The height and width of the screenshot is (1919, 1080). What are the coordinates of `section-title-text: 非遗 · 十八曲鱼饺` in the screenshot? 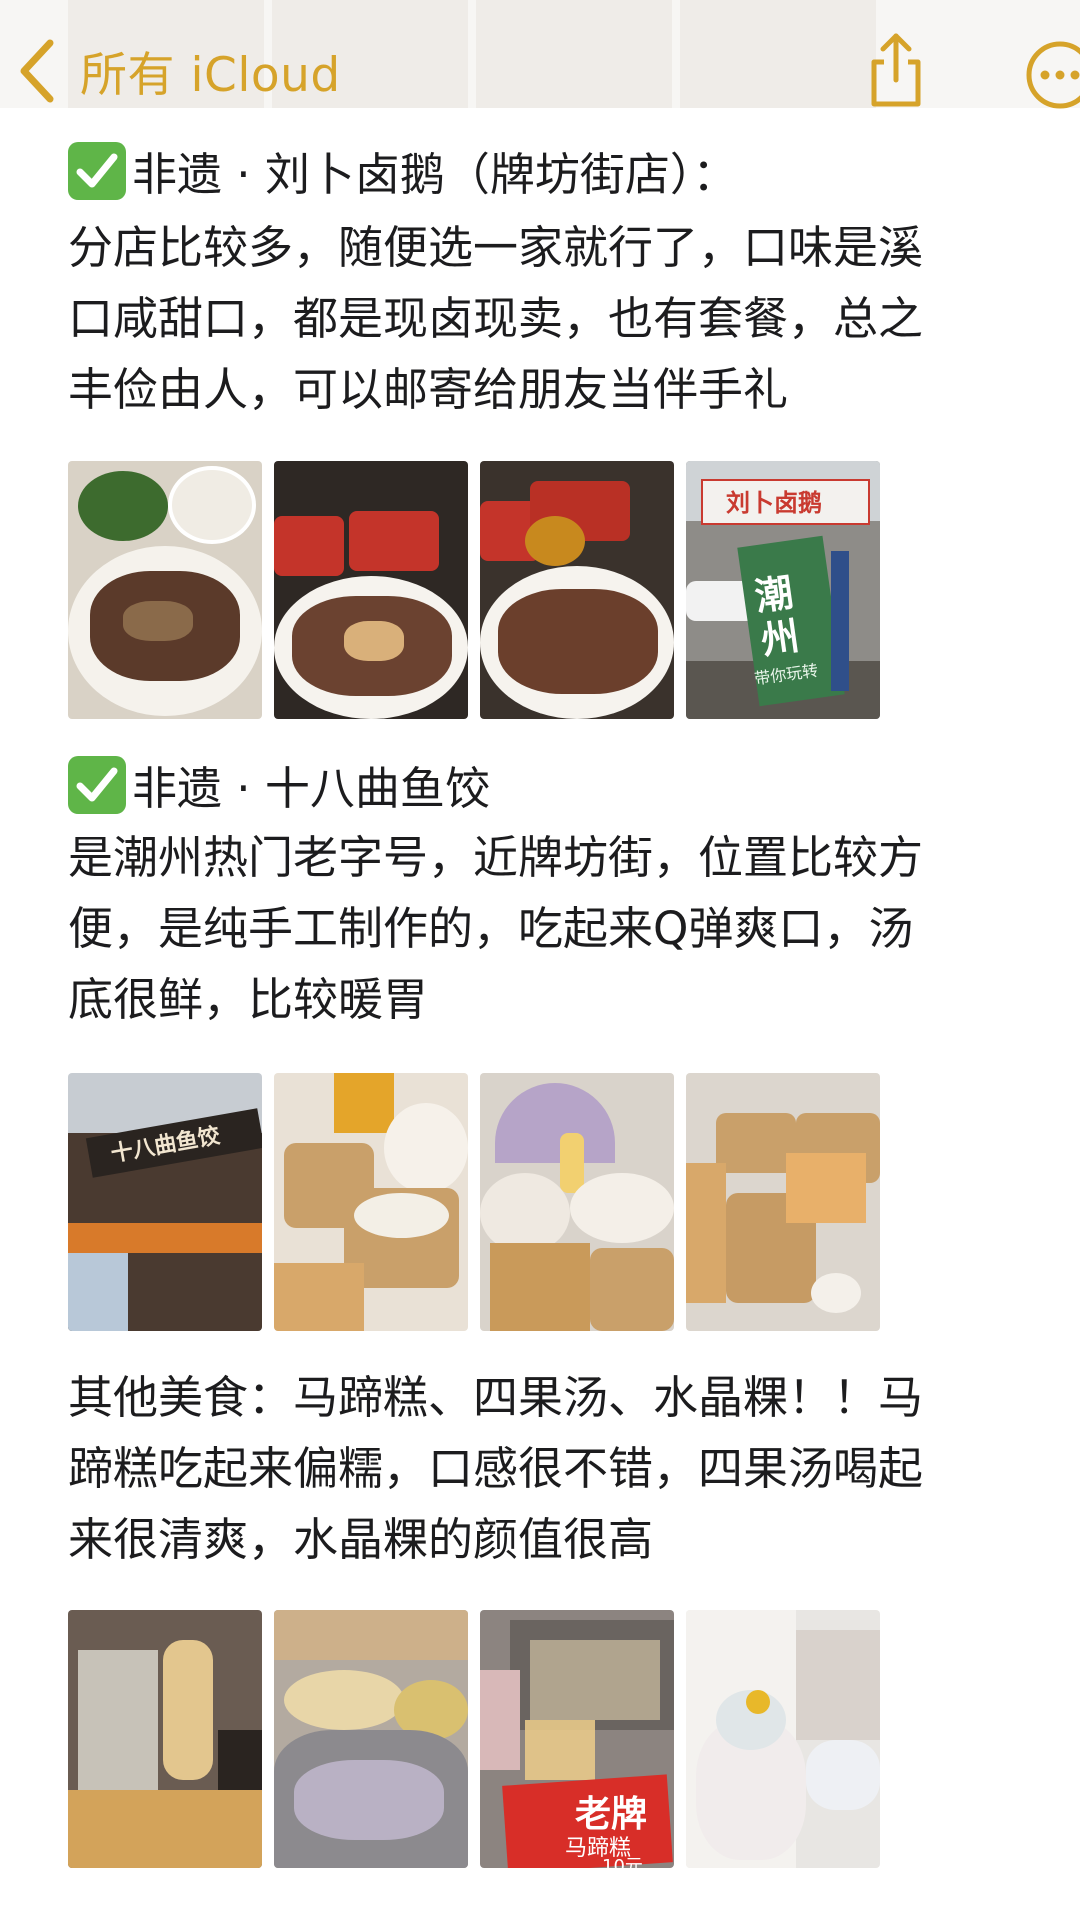 It's located at (311, 788).